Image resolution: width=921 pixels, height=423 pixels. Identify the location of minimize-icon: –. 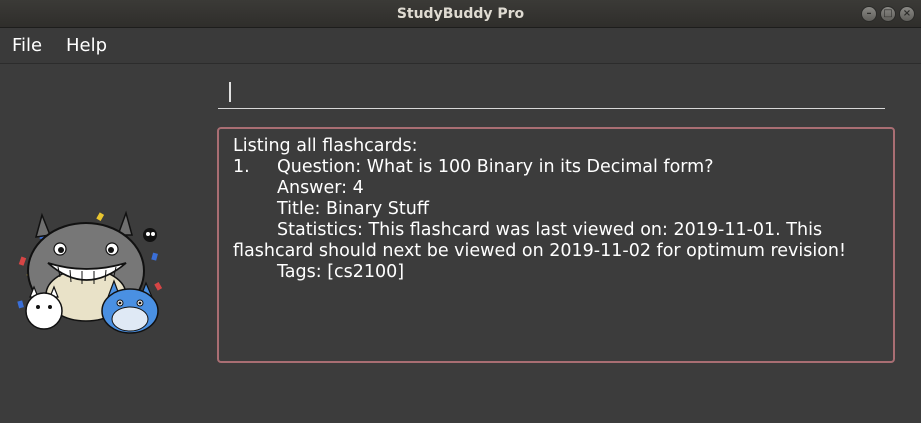
(869, 14).